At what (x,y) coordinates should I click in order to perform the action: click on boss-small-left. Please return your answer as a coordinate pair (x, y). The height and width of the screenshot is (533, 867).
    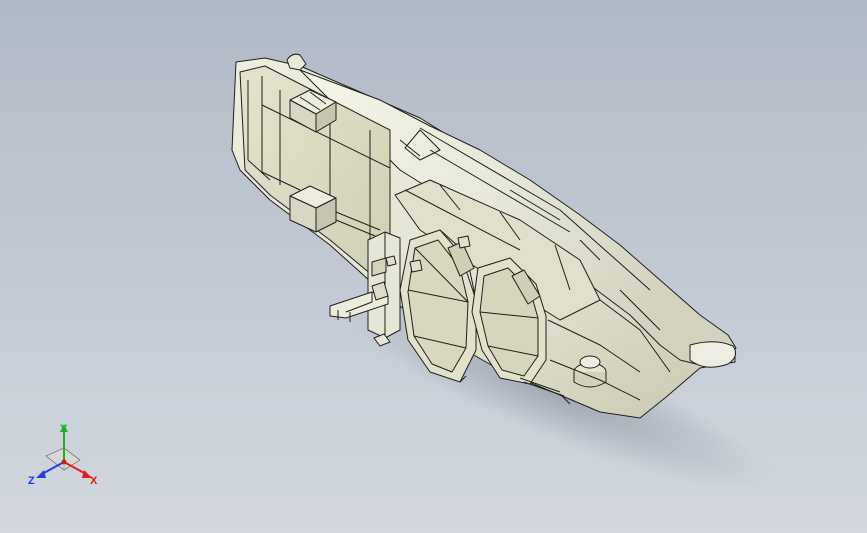
    Looking at the image, I should click on (391, 261).